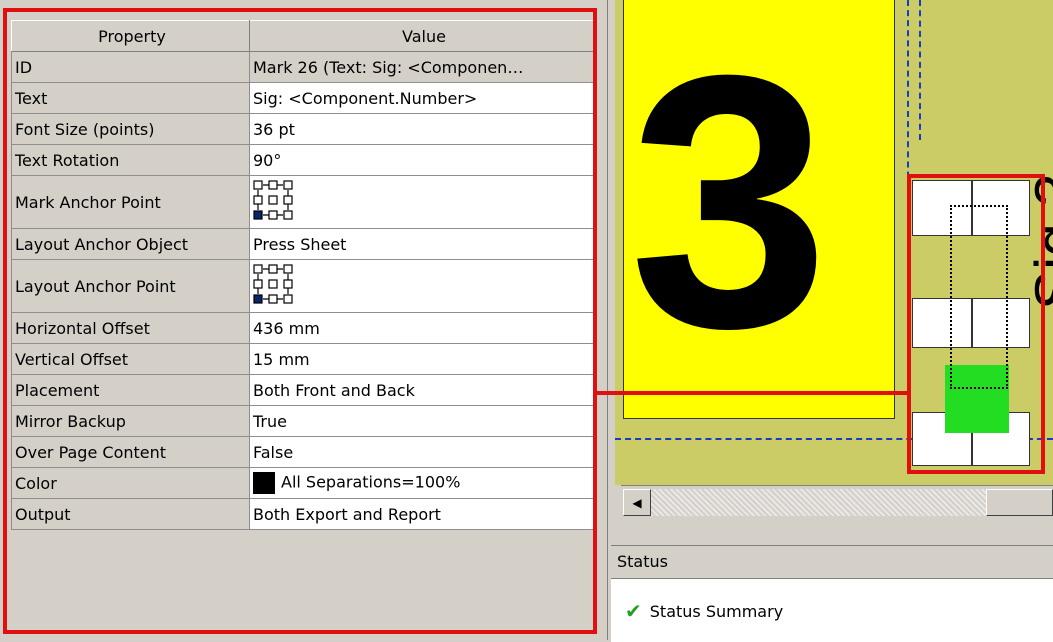 The width and height of the screenshot is (1053, 642). What do you see at coordinates (130, 244) in the screenshot?
I see `property-name: Layout Anchor Object` at bounding box center [130, 244].